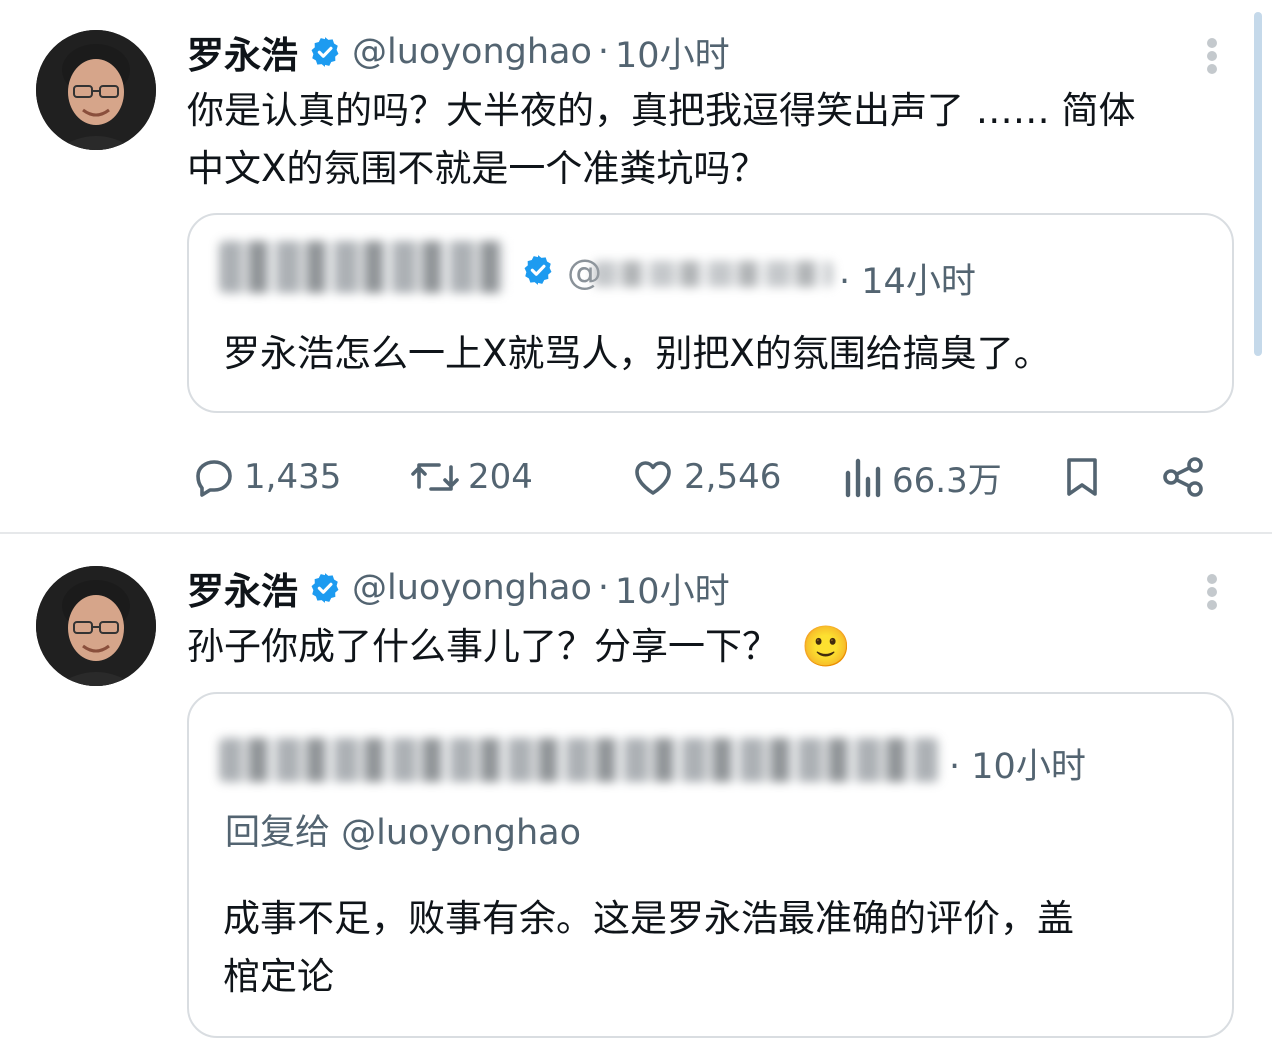 The image size is (1272, 1054). Describe the element at coordinates (718, 948) in the screenshot. I see `quoted-text: 成事不足，败事有余。这是罗永浩最准确的评价，盖 棺定论` at that location.